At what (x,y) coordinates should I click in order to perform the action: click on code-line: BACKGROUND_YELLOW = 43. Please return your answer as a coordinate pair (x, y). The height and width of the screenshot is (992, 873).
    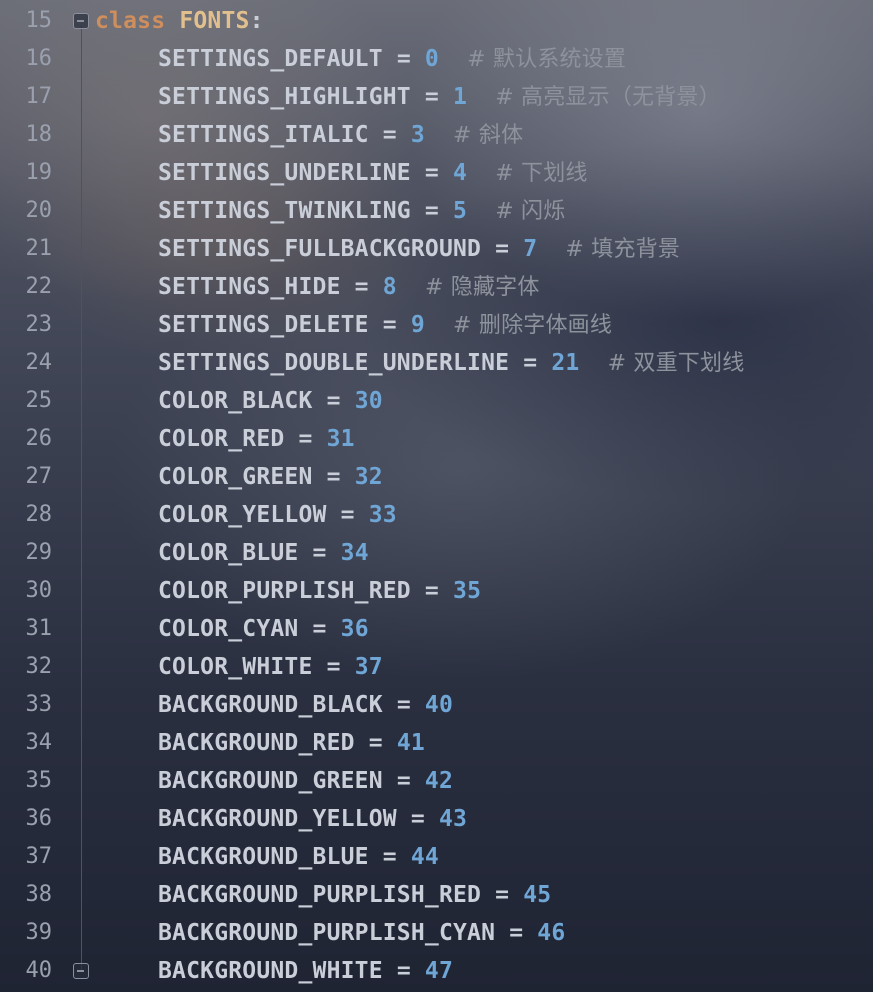
    Looking at the image, I should click on (312, 819).